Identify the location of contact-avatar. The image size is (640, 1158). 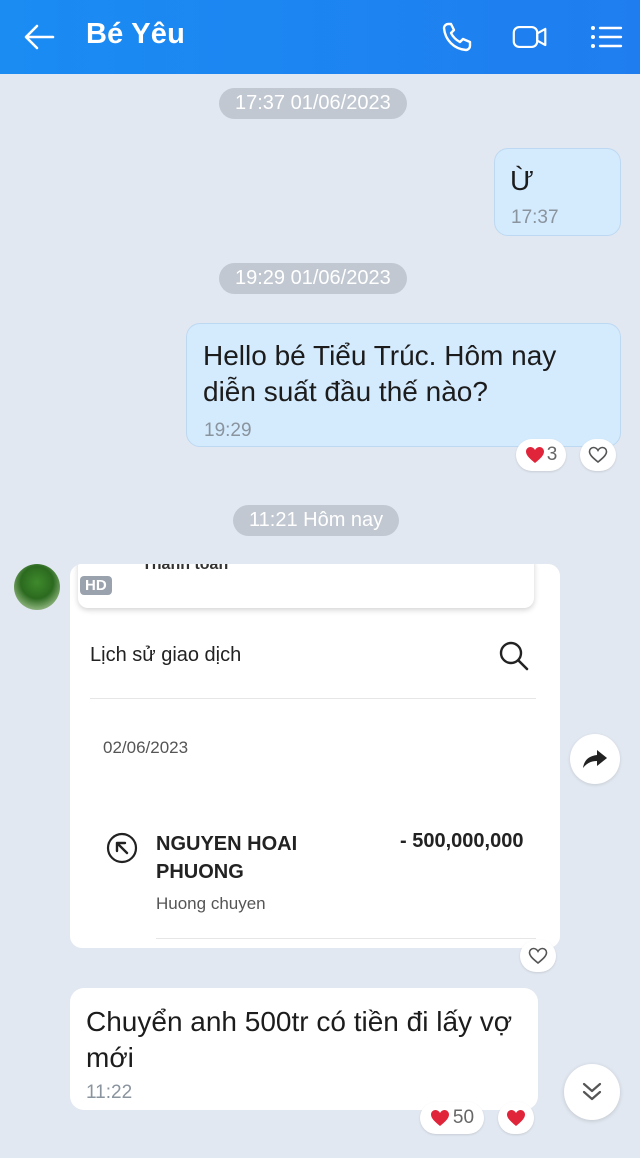
(37, 587).